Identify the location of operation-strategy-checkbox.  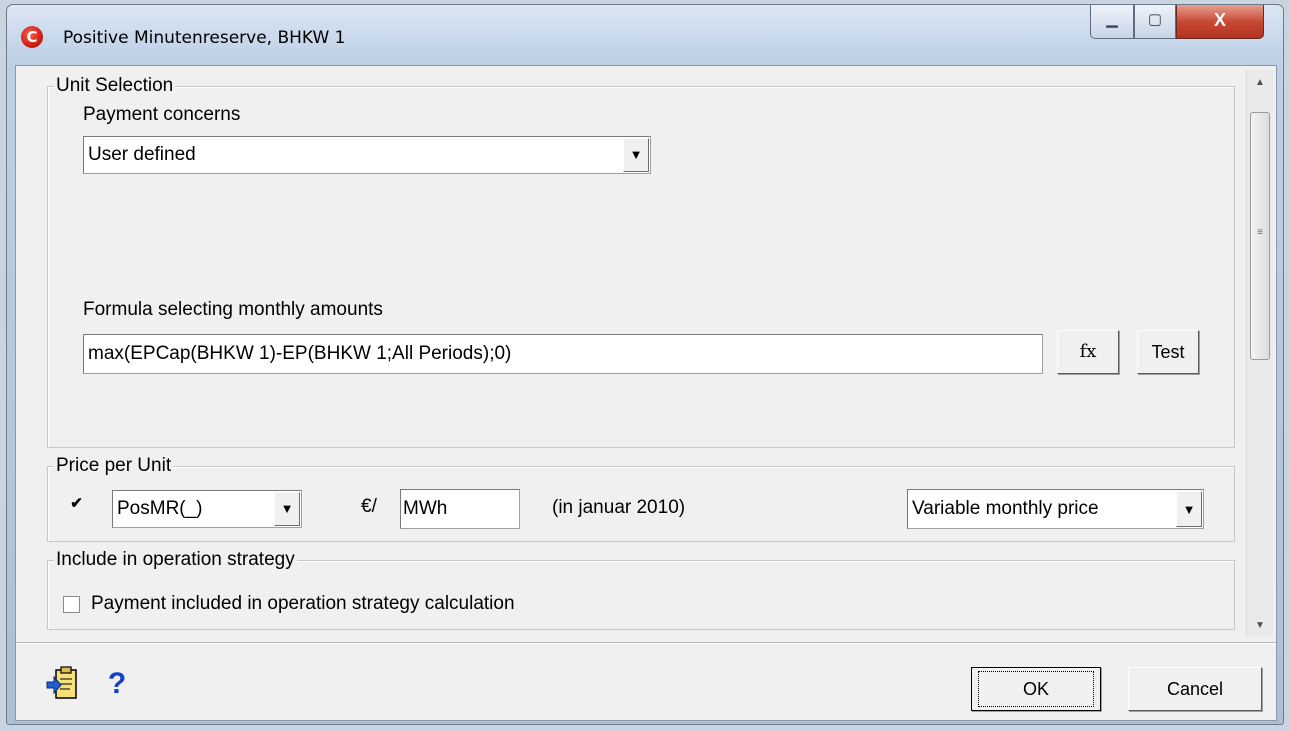
(71, 604).